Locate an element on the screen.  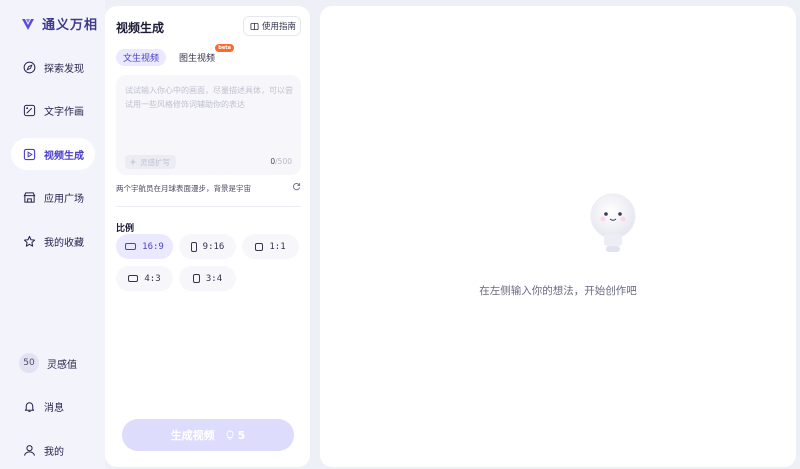
ratio-option-3-4: 3:4 is located at coordinates (207, 278).